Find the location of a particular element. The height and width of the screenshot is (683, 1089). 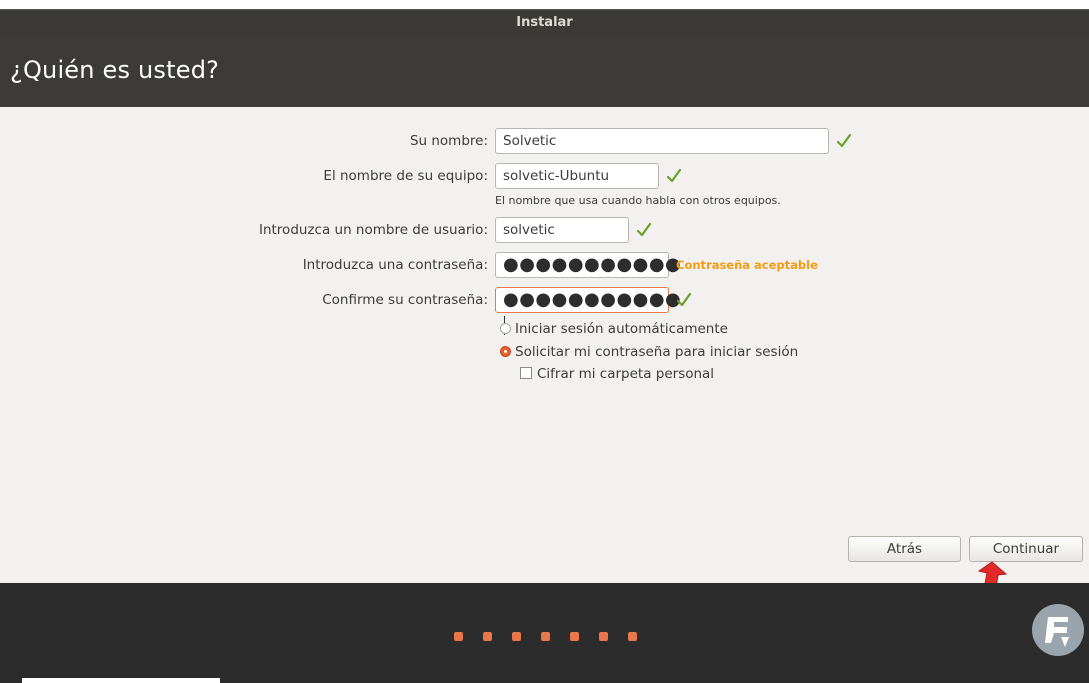

encrypt-home-label: Cifrar mi carpeta personal is located at coordinates (626, 374).